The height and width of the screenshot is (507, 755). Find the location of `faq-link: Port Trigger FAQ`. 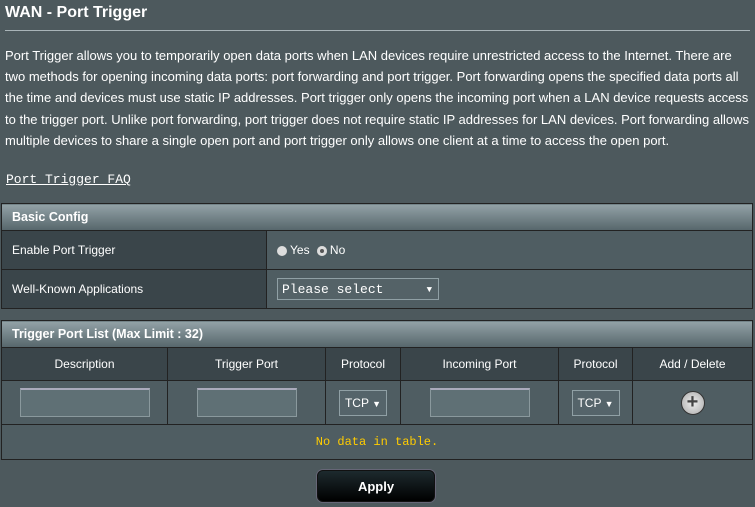

faq-link: Port Trigger FAQ is located at coordinates (68, 179).